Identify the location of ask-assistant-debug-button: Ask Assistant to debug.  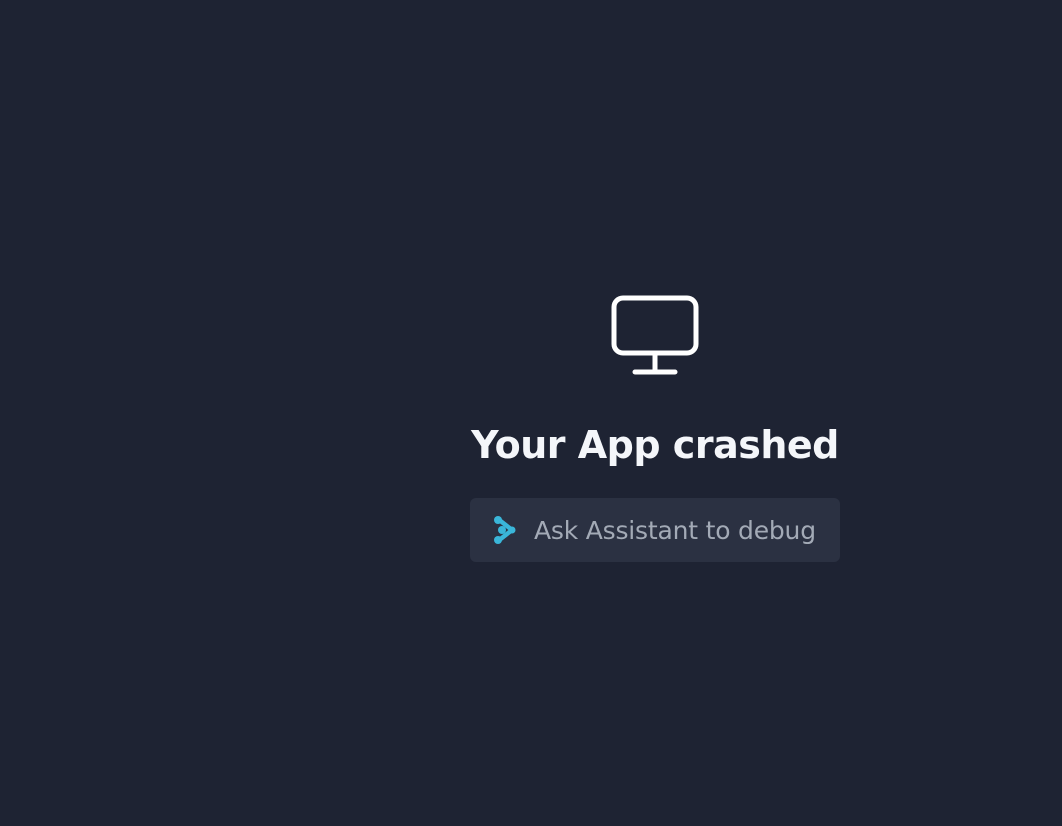
(655, 530).